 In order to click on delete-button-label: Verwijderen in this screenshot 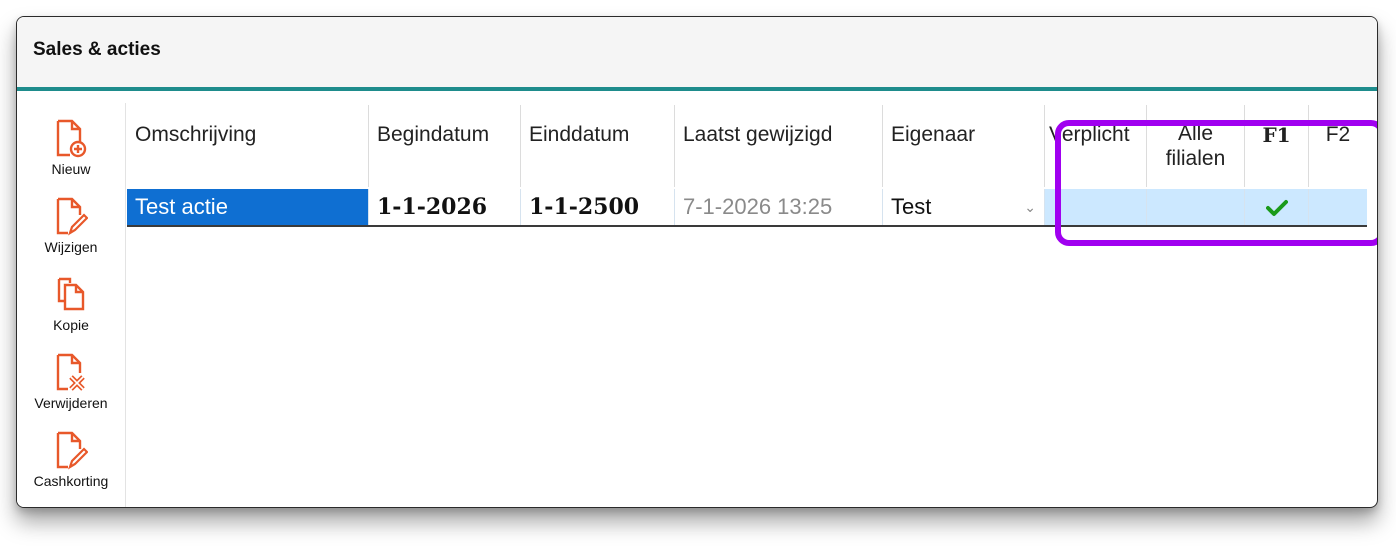, I will do `click(71, 403)`.